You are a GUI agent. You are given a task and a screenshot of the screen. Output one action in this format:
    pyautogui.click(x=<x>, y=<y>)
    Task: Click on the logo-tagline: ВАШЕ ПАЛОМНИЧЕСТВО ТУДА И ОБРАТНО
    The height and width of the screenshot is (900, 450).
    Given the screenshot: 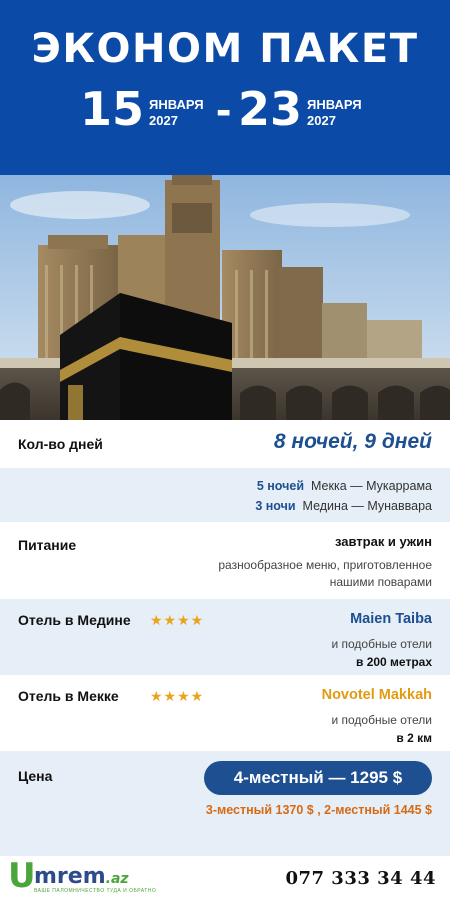 What is the action you would take?
    pyautogui.click(x=95, y=891)
    